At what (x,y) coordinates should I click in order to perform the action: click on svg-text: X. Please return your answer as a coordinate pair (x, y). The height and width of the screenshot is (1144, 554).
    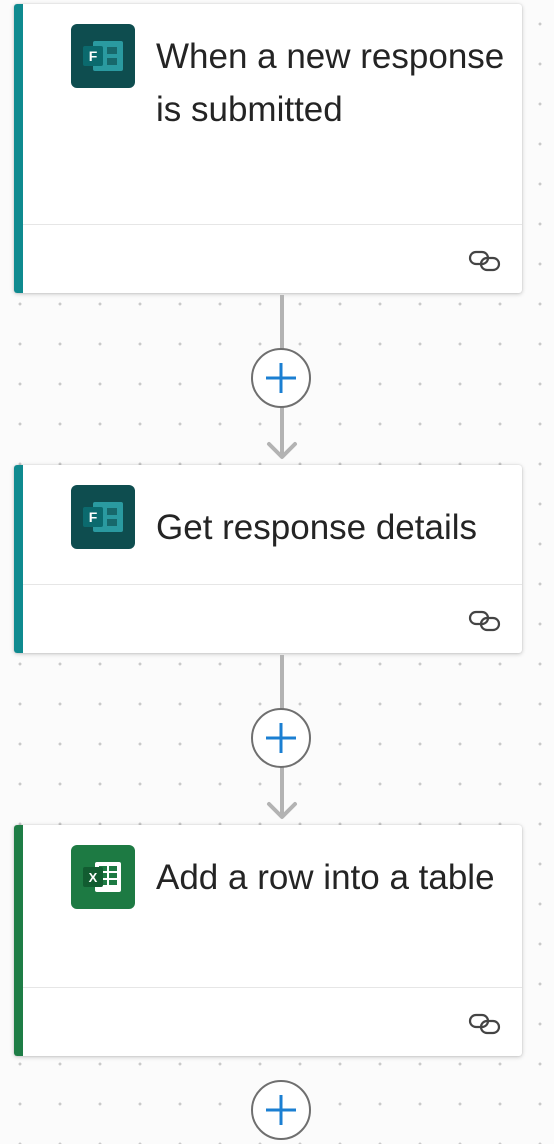
    Looking at the image, I should click on (93, 877).